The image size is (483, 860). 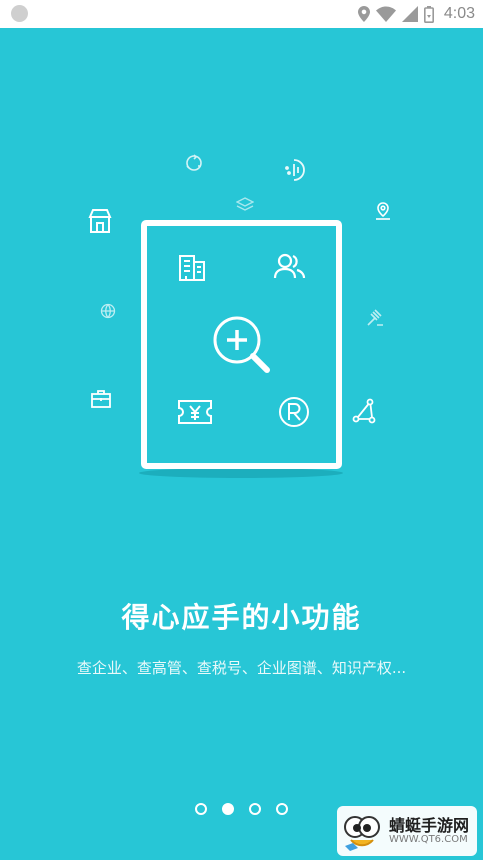 I want to click on building-icon, so click(x=192, y=268).